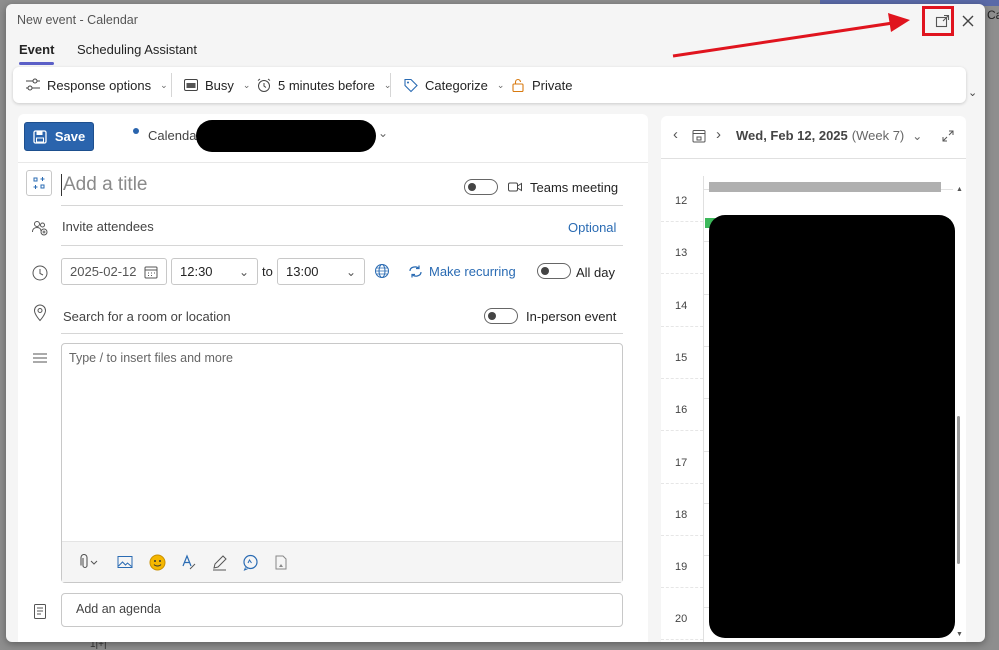 Image resolution: width=999 pixels, height=650 pixels. Describe the element at coordinates (792, 135) in the screenshot. I see `preview-date: Wed, Feb 12, 2025` at that location.